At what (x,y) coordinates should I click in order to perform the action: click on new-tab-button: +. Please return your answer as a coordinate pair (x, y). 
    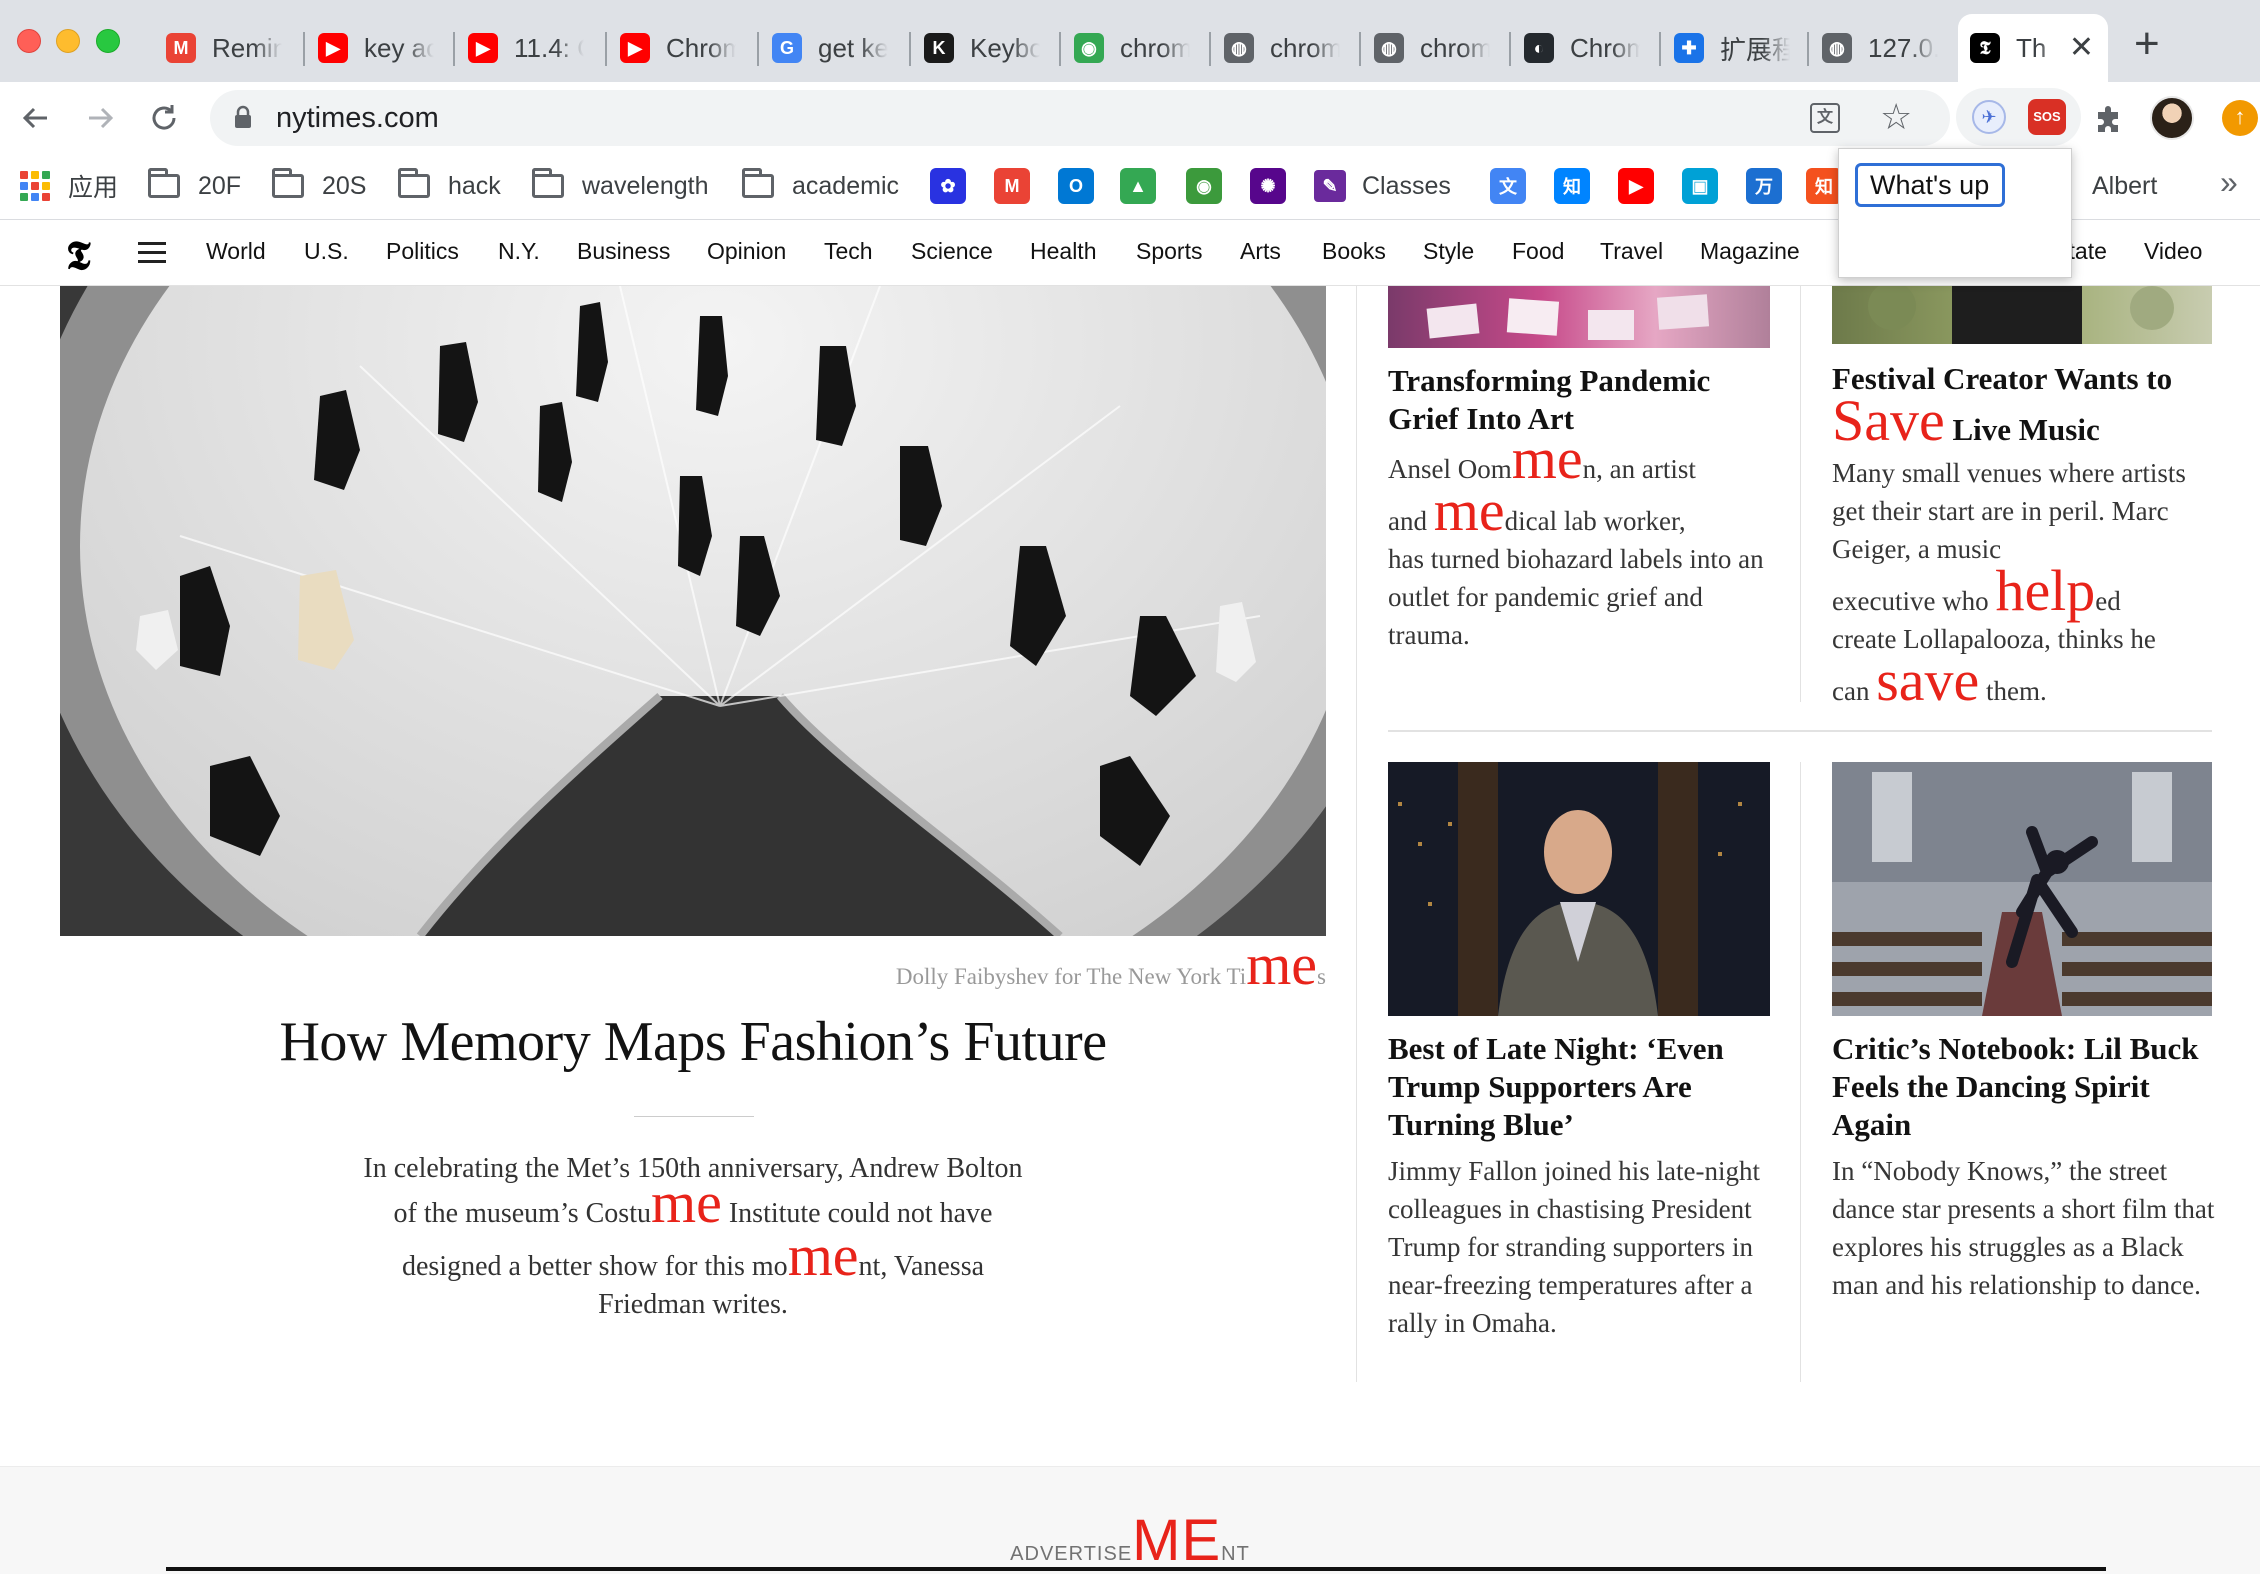
    Looking at the image, I should click on (2147, 44).